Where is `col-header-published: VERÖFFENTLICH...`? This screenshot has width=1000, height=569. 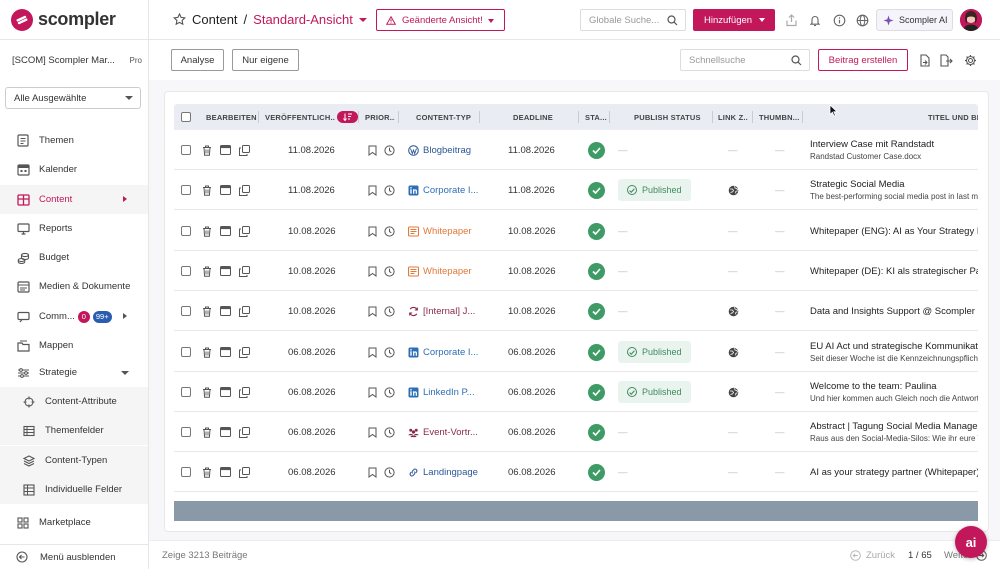
col-header-published: VERÖFFENTLICH... is located at coordinates (300, 117).